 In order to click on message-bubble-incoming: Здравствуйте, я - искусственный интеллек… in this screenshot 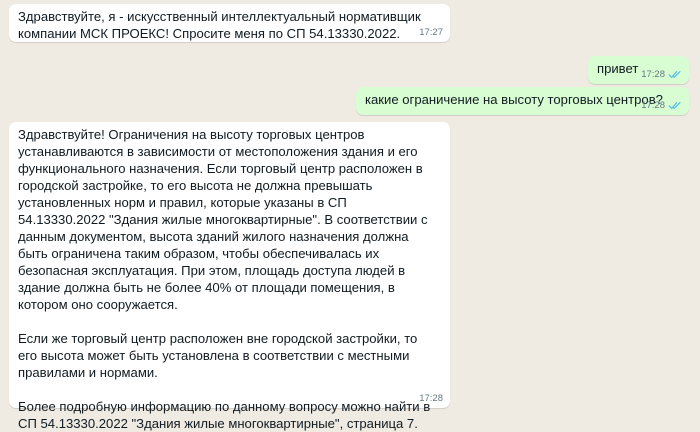, I will do `click(229, 23)`.